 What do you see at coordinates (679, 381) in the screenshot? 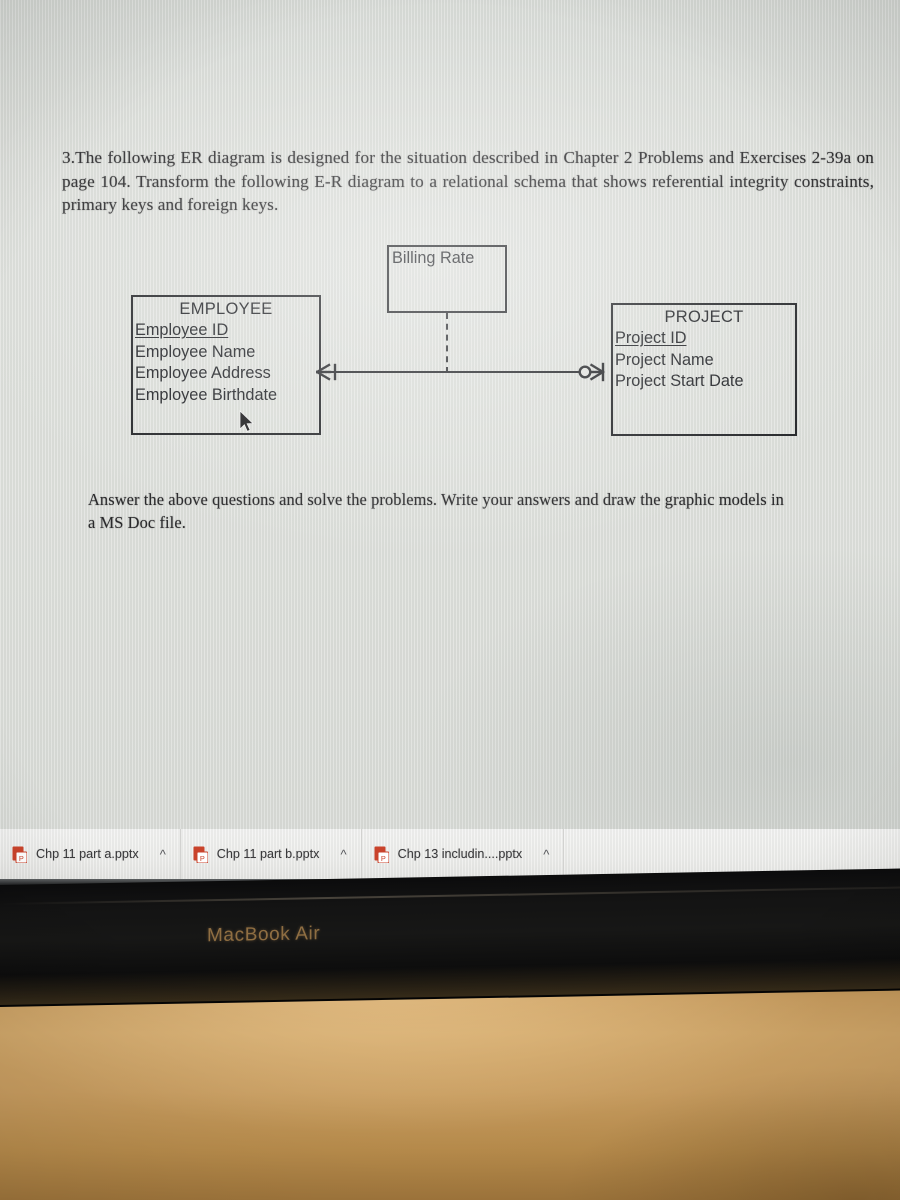
I see `project-attribute-project-start-date: Project Start Date` at bounding box center [679, 381].